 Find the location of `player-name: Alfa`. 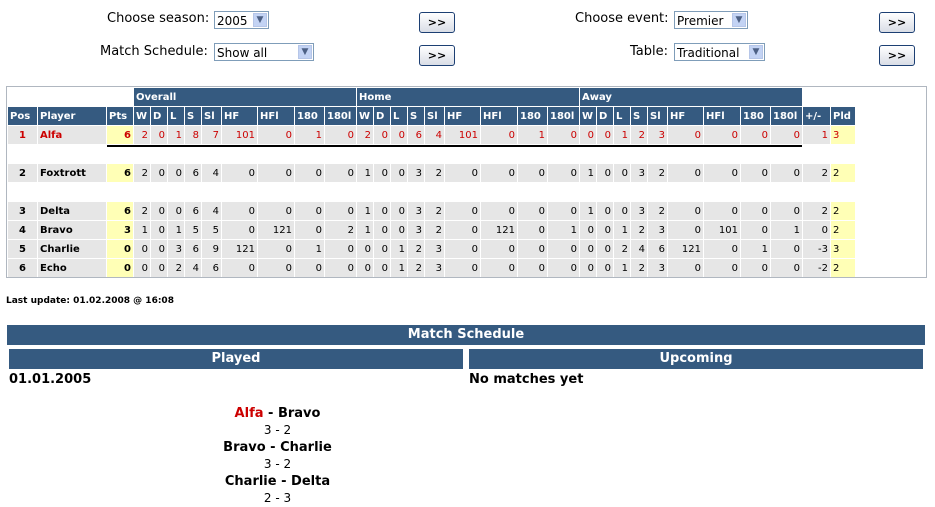

player-name: Alfa is located at coordinates (72, 135).